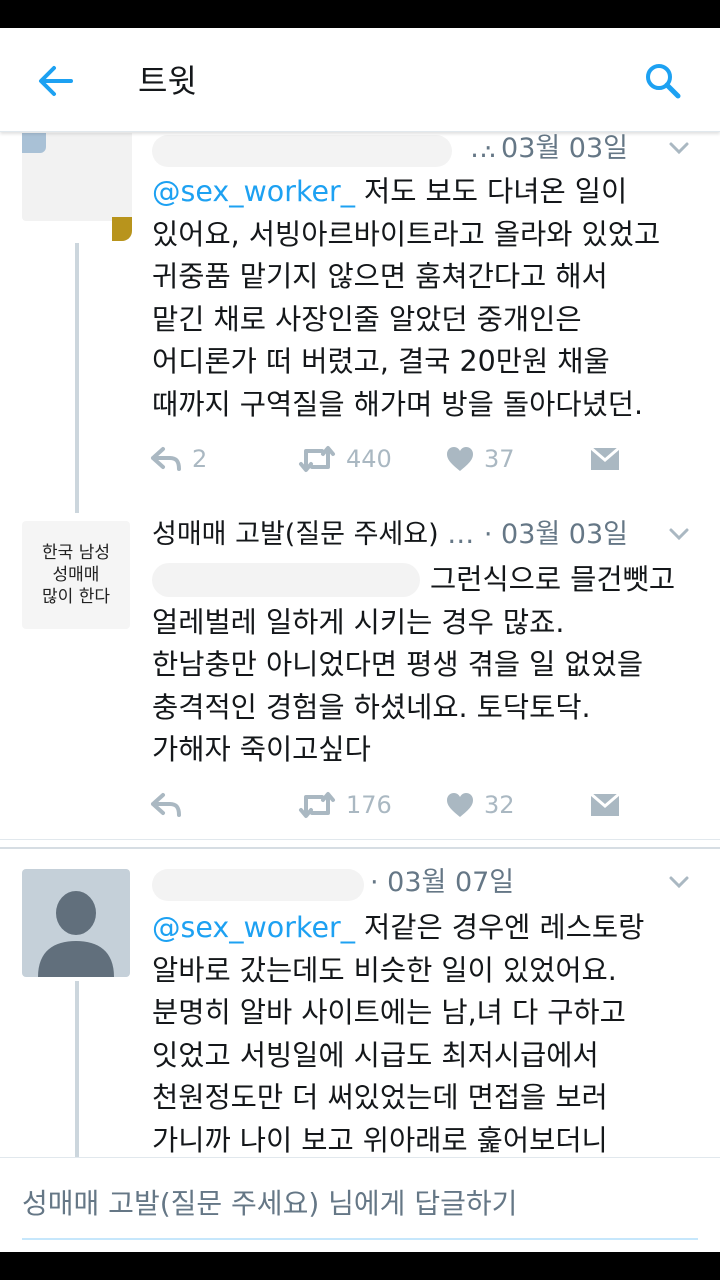  I want to click on search-button, so click(663, 81).